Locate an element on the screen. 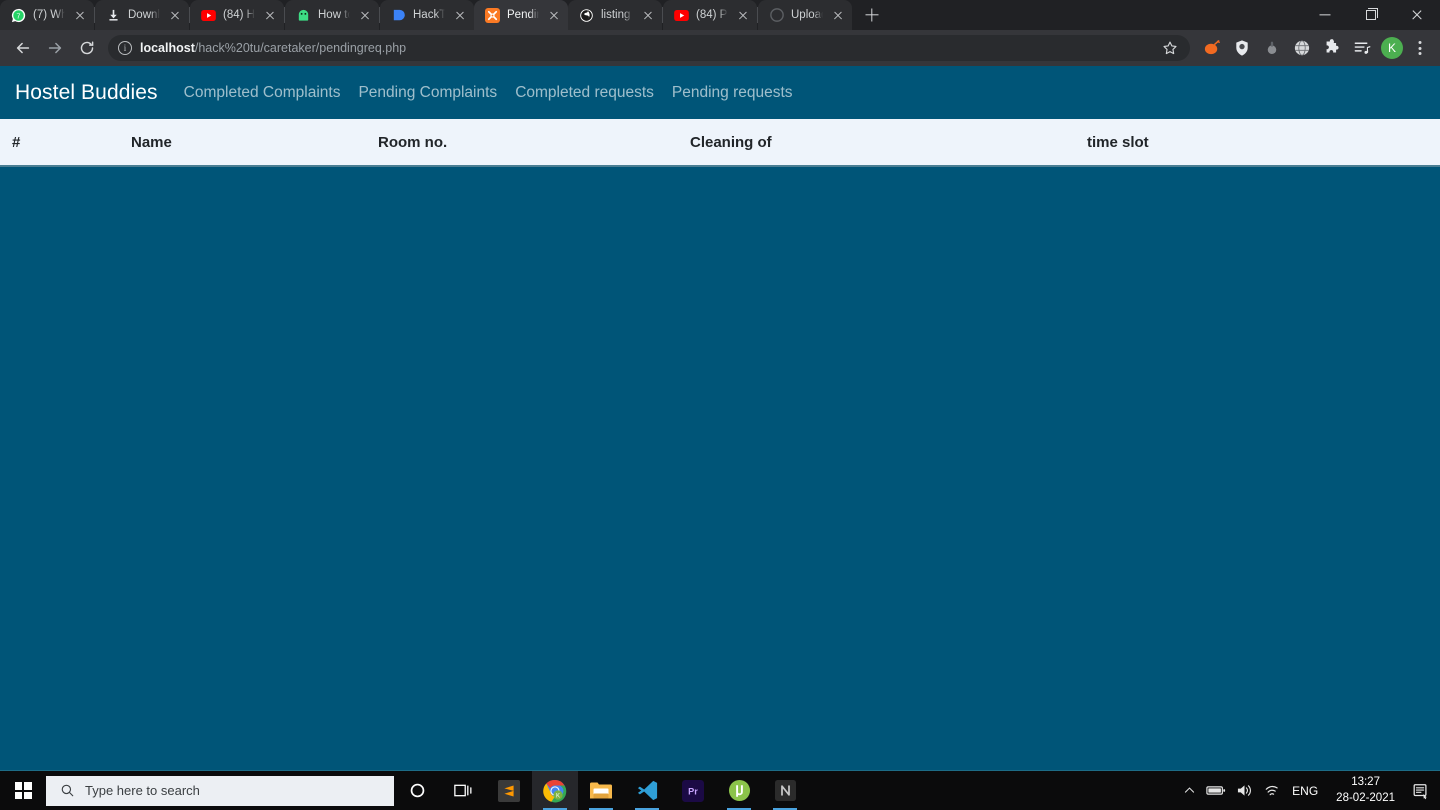 The width and height of the screenshot is (1440, 810). avatar: K is located at coordinates (1392, 48).